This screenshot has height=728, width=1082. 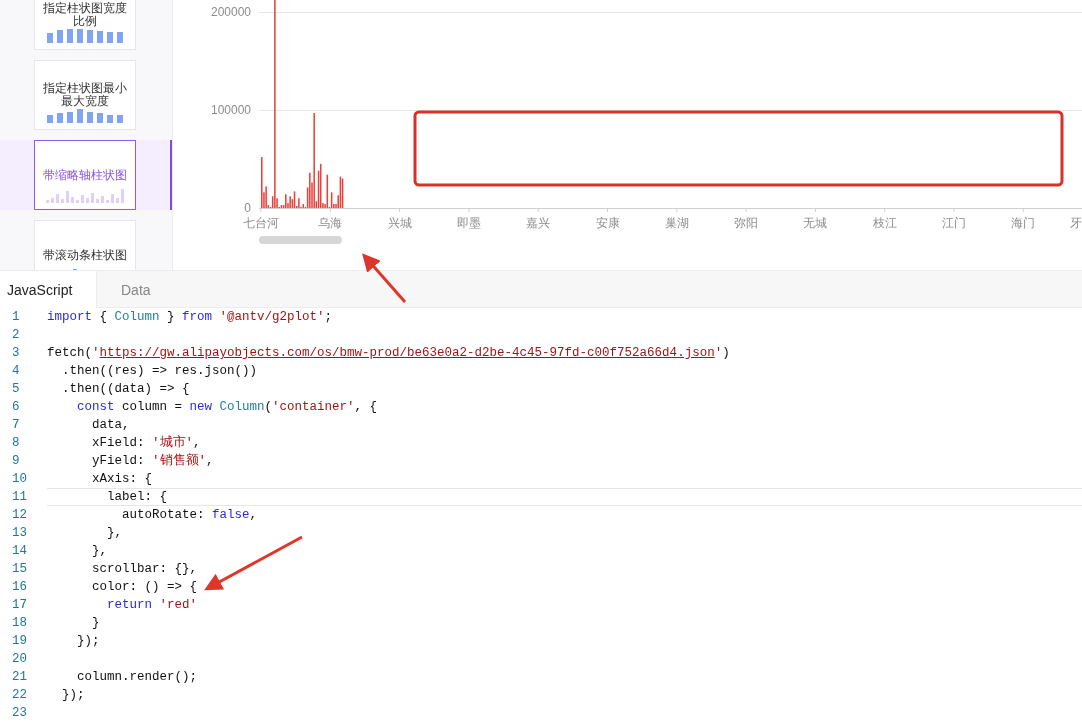 I want to click on line-number: 5, so click(x=16, y=389).